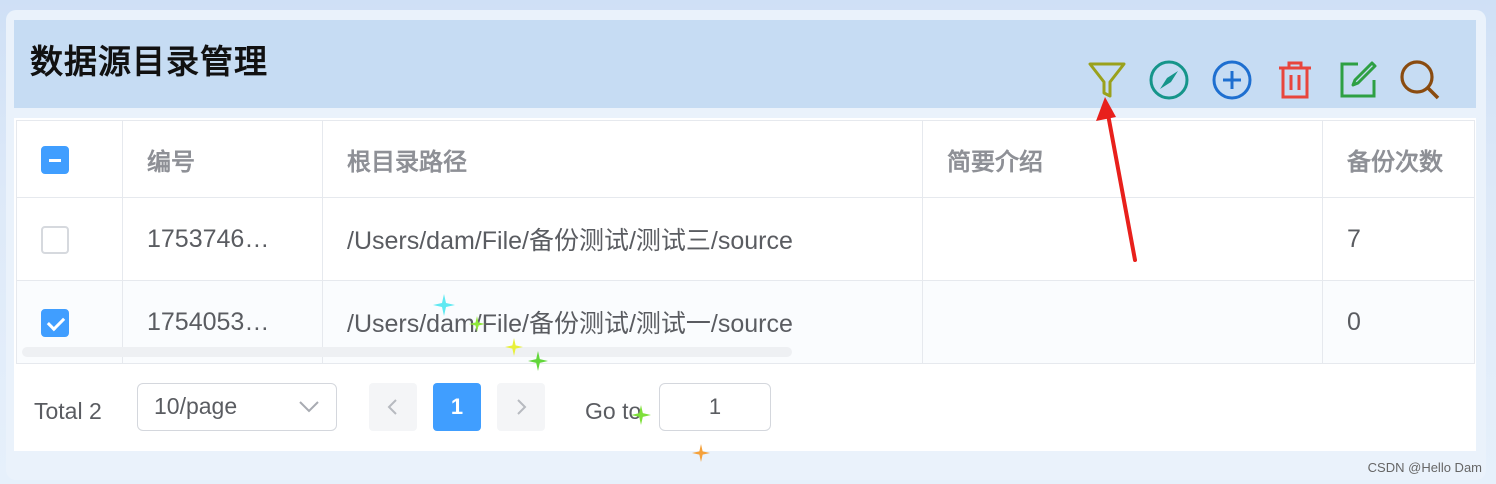 Image resolution: width=1496 pixels, height=484 pixels. What do you see at coordinates (1398, 322) in the screenshot?
I see `cell-backups: 0` at bounding box center [1398, 322].